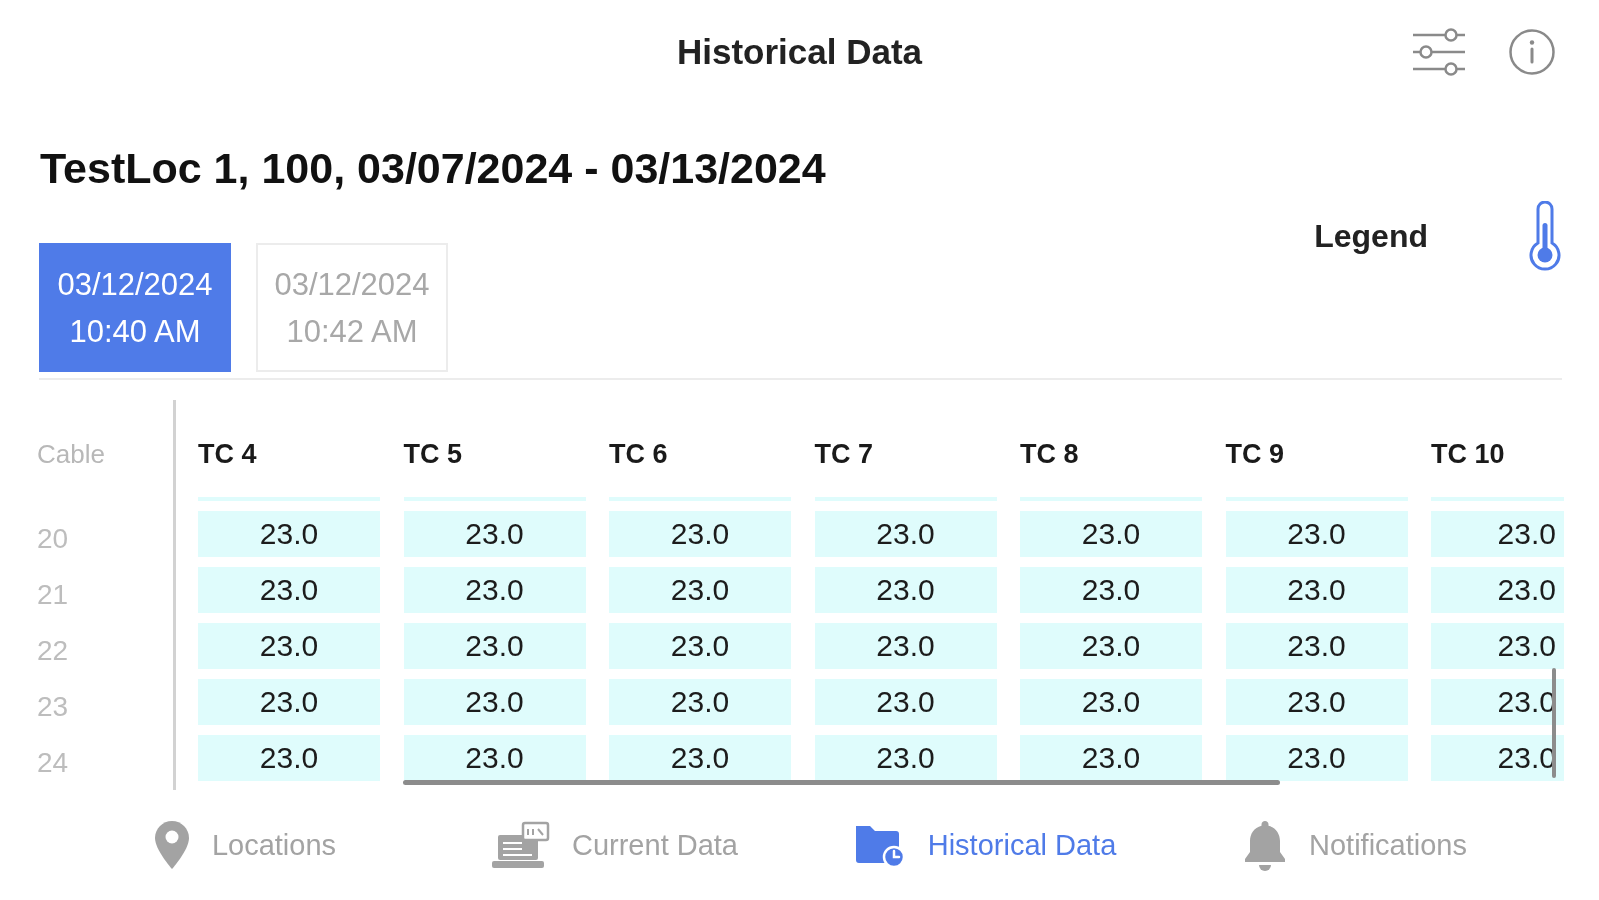  I want to click on sliders-icon, so click(1439, 52).